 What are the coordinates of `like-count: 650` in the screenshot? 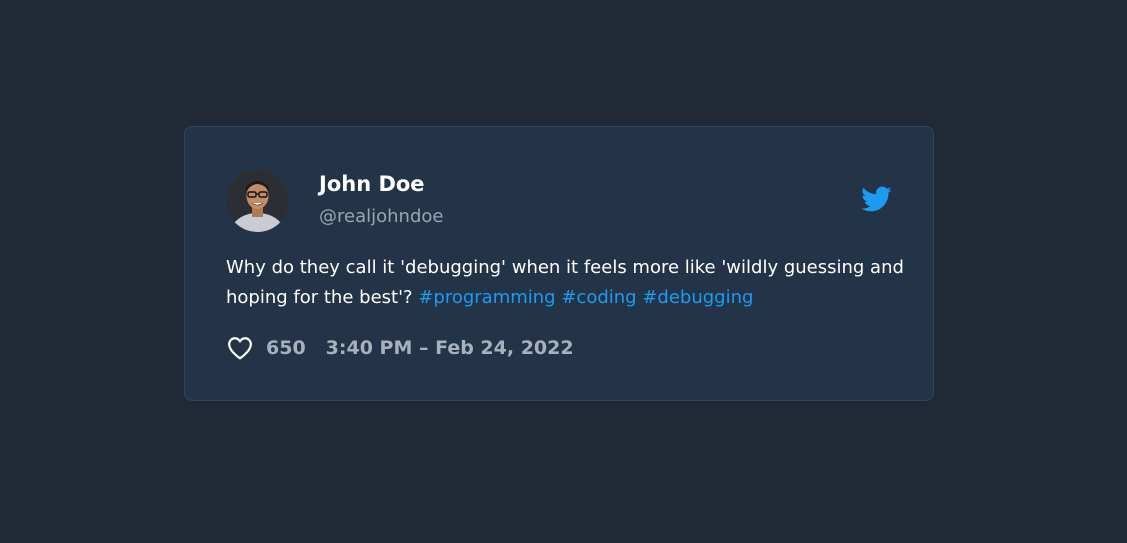 It's located at (286, 348).